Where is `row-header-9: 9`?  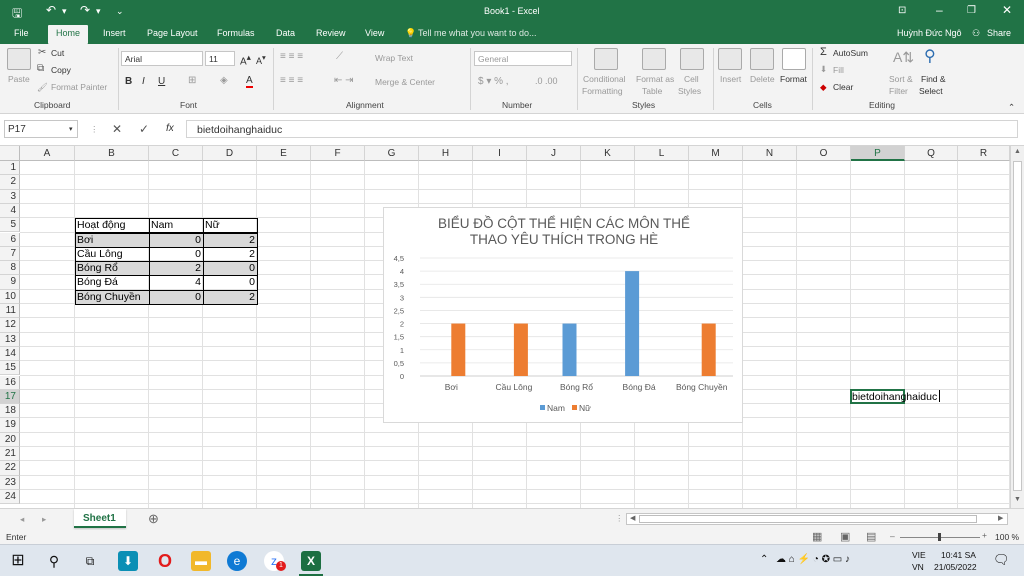 row-header-9: 9 is located at coordinates (10, 282).